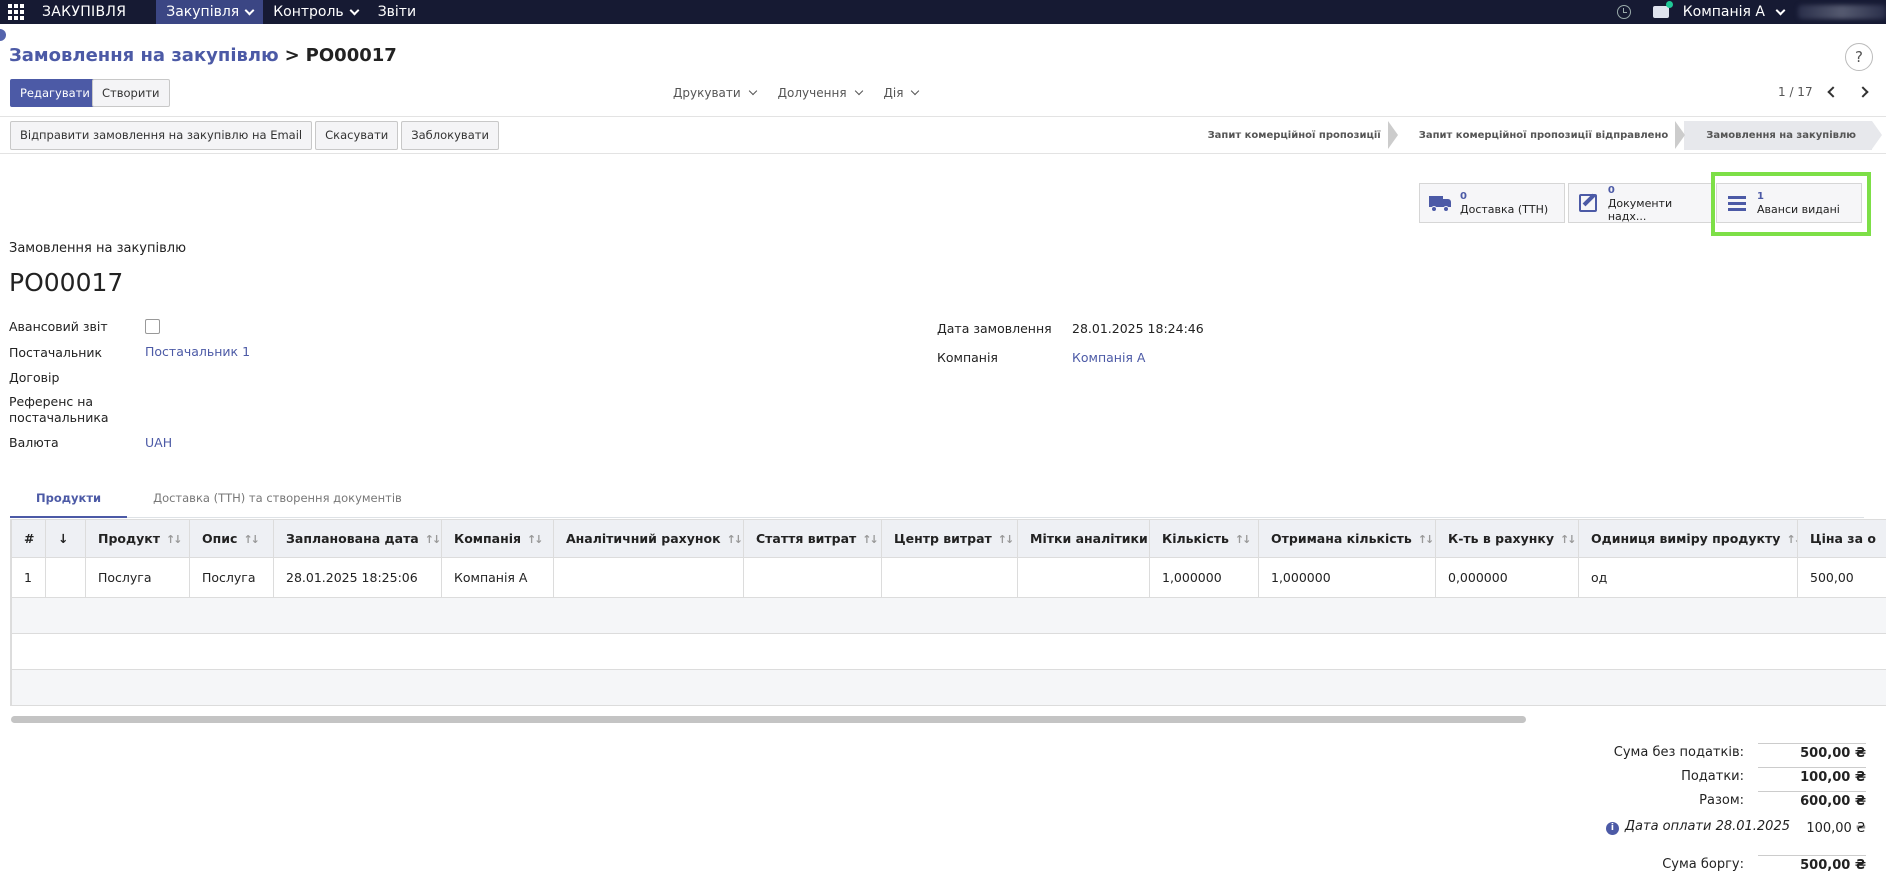  Describe the element at coordinates (1859, 57) in the screenshot. I see `help-button: ?` at that location.